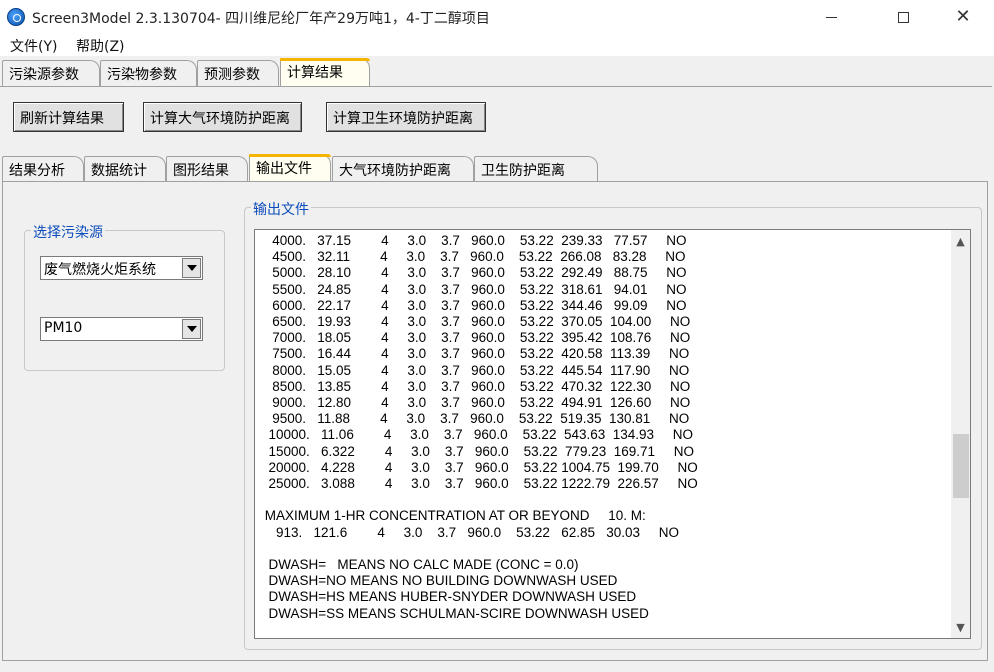 Image resolution: width=994 pixels, height=672 pixels. What do you see at coordinates (148, 73) in the screenshot?
I see `tab-pollutant-params: 污染物参数` at bounding box center [148, 73].